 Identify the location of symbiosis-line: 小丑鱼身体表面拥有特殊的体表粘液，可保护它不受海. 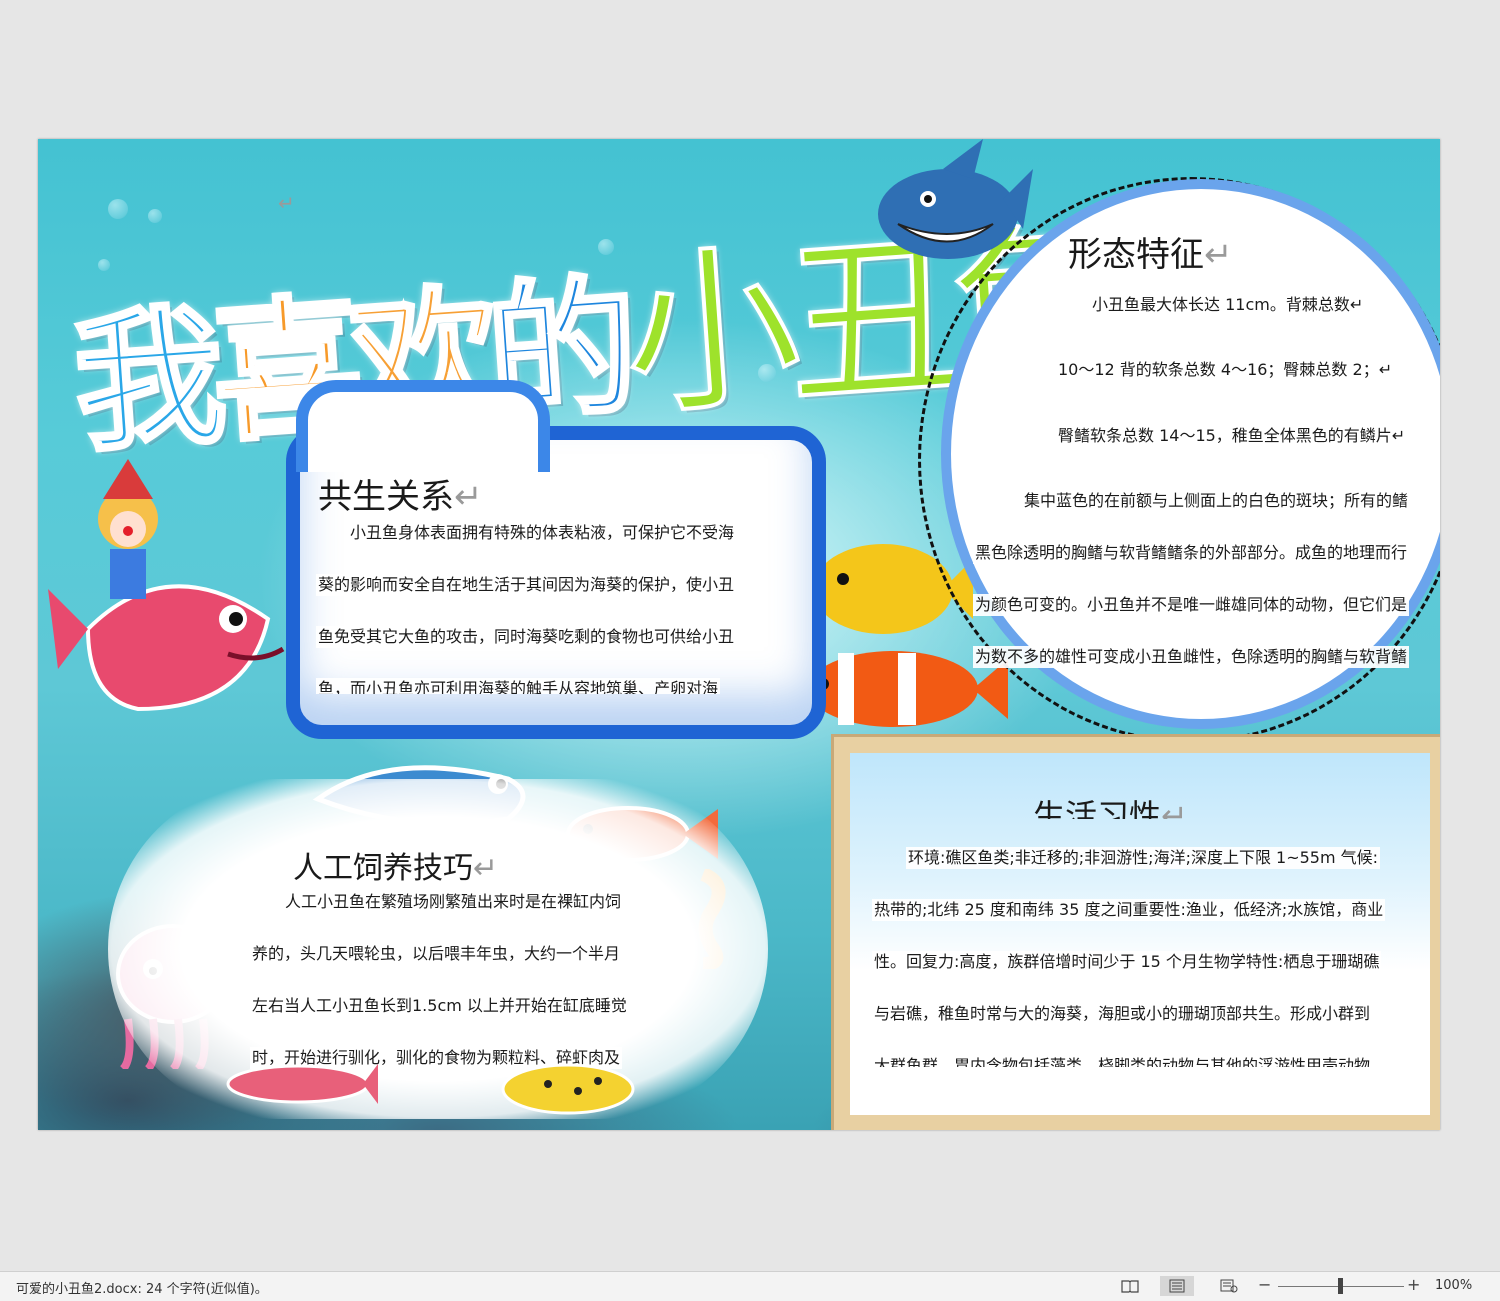
(542, 533).